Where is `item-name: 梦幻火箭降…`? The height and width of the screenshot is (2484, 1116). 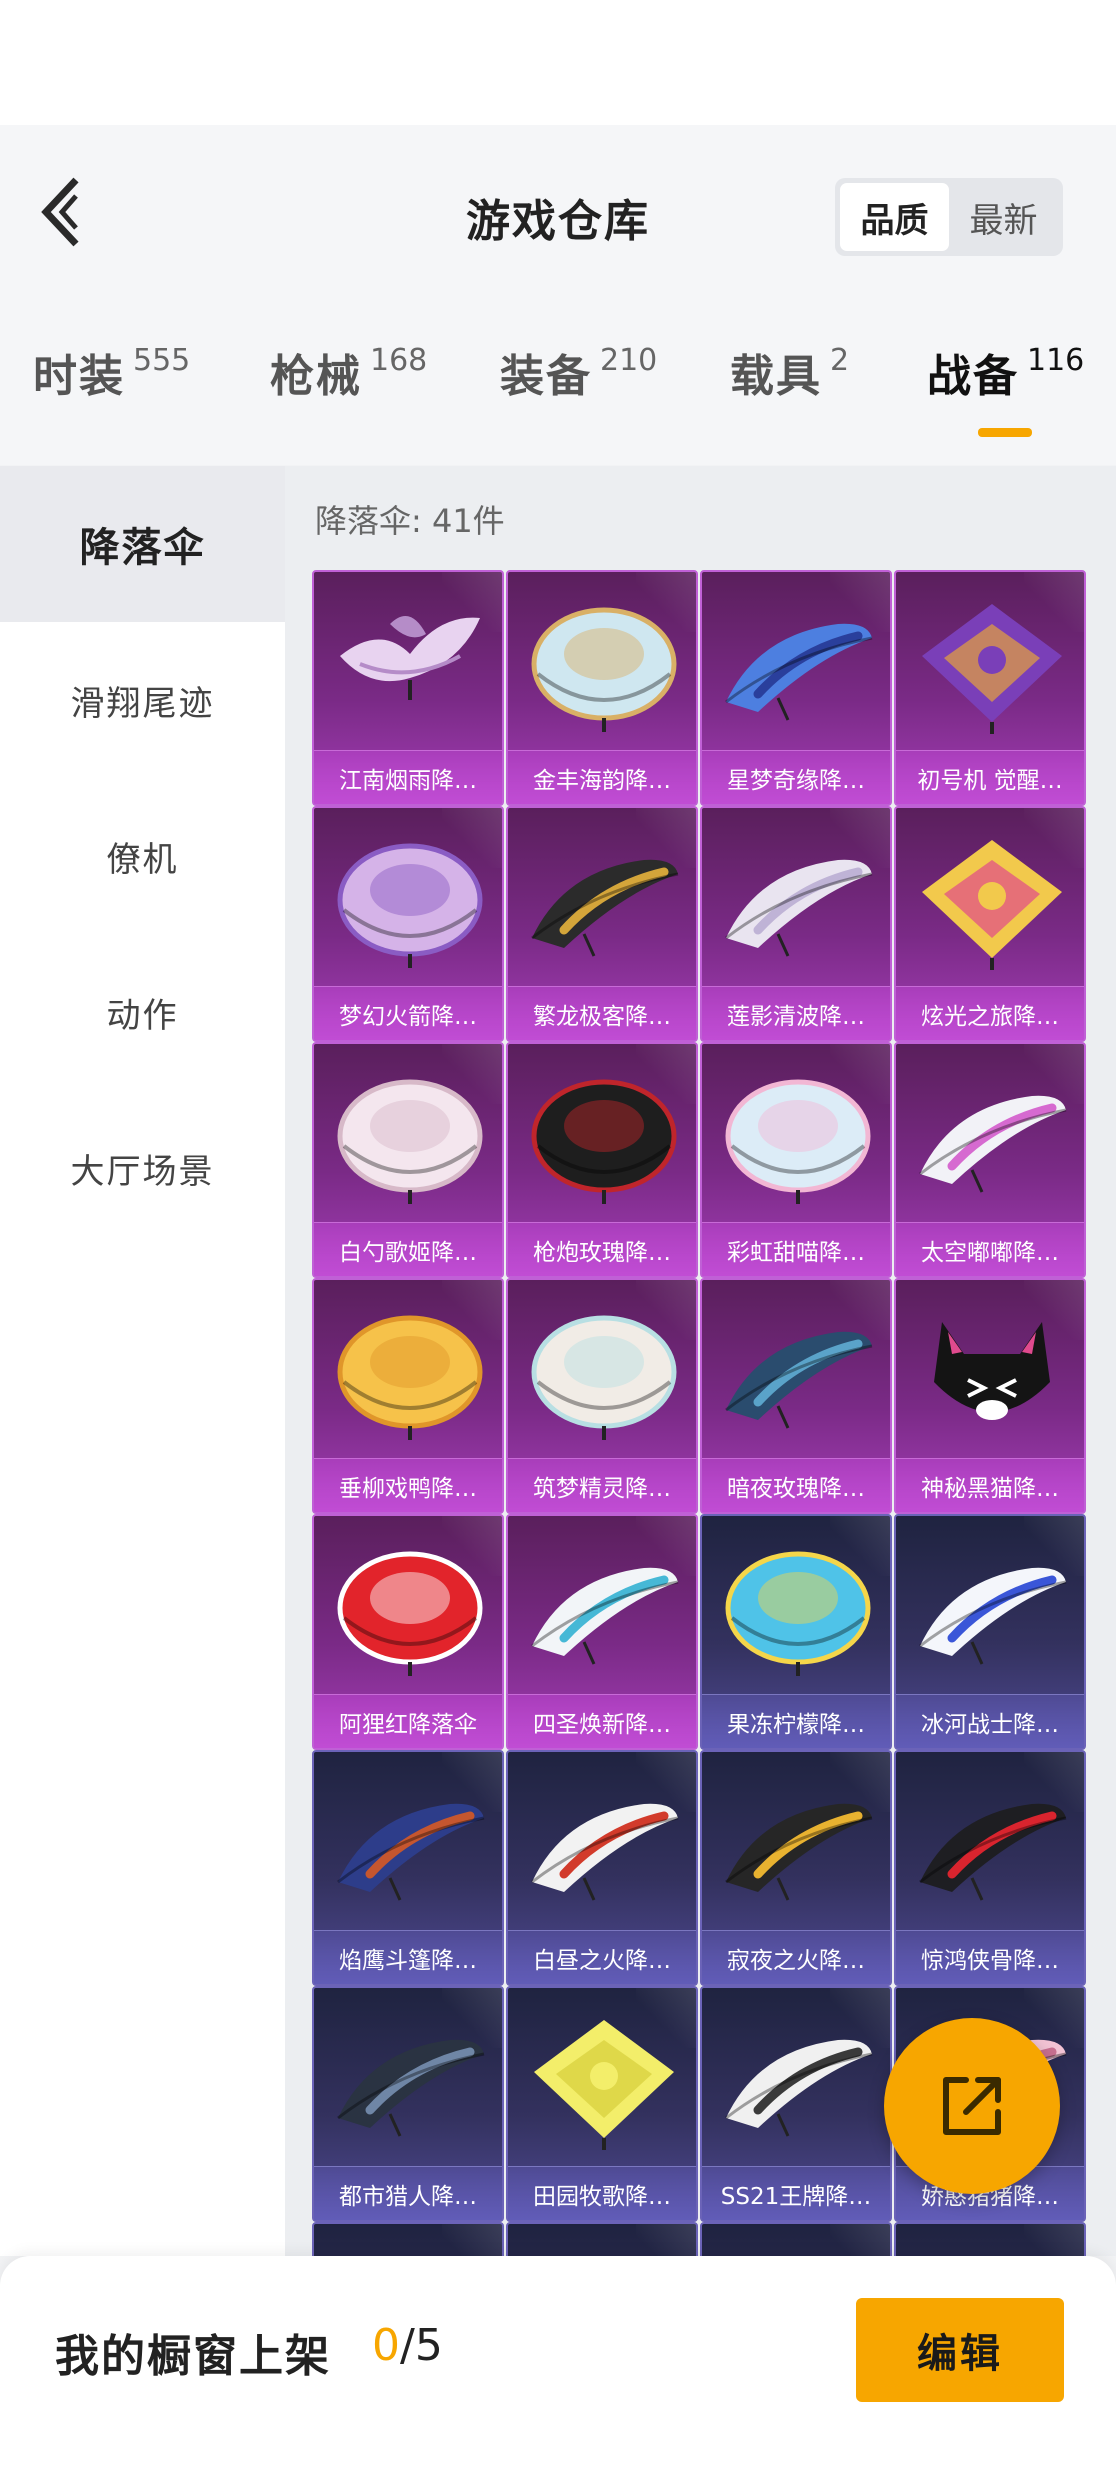 item-name: 梦幻火箭降… is located at coordinates (408, 1013).